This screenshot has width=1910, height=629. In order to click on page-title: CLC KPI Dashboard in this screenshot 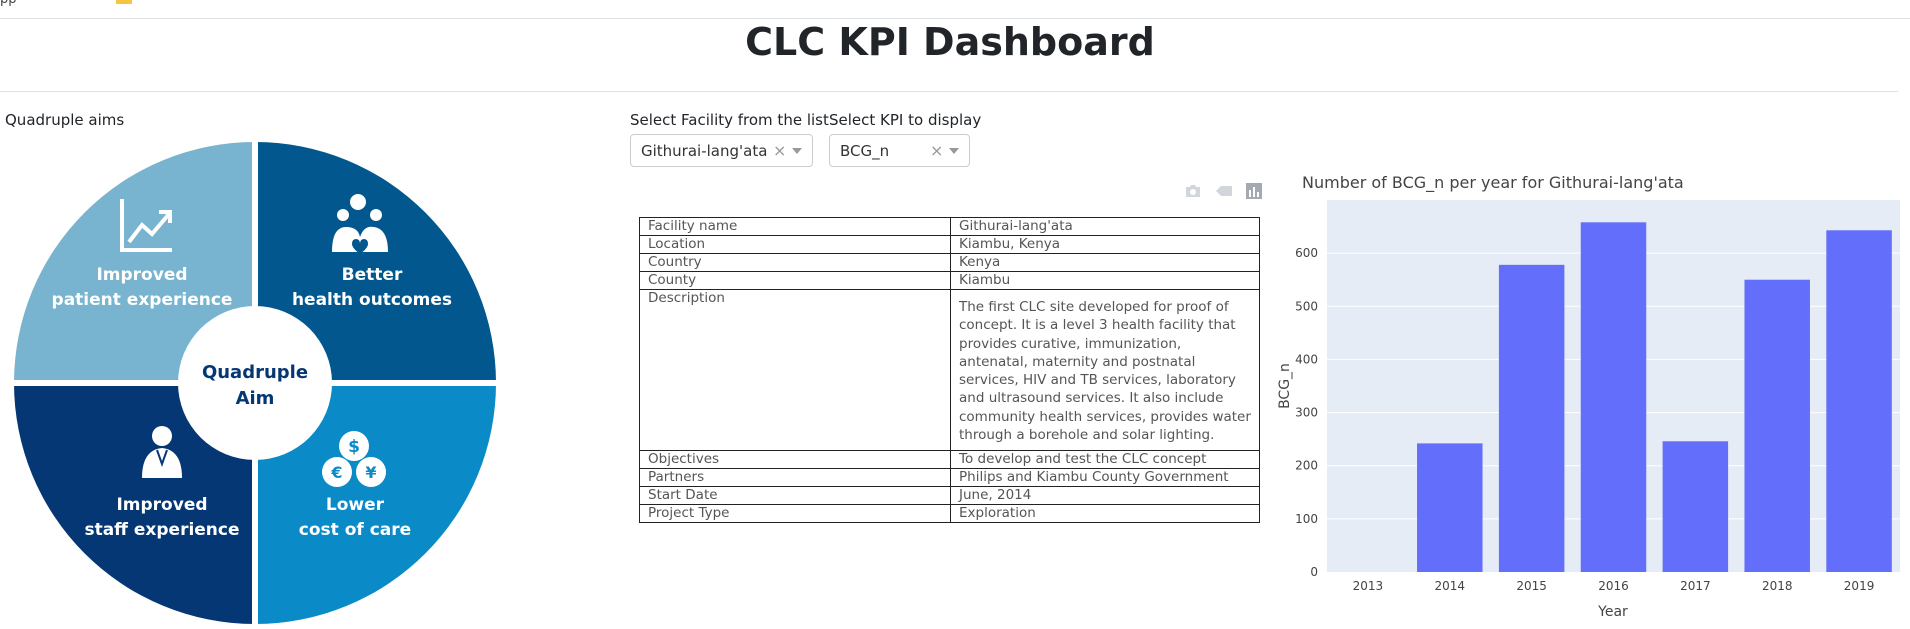, I will do `click(950, 42)`.